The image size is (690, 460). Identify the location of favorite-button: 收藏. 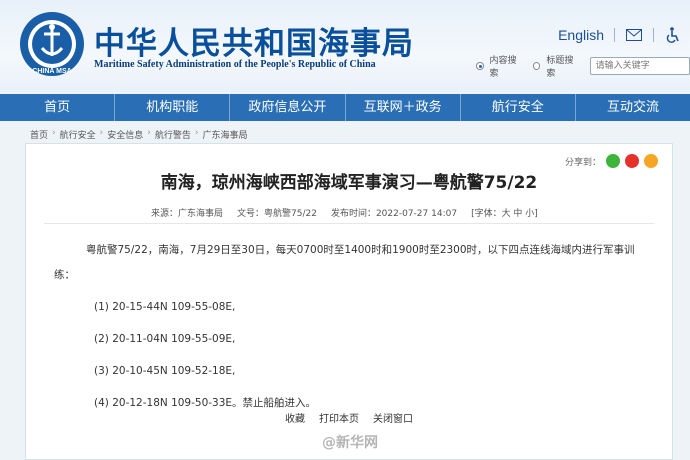
(295, 417).